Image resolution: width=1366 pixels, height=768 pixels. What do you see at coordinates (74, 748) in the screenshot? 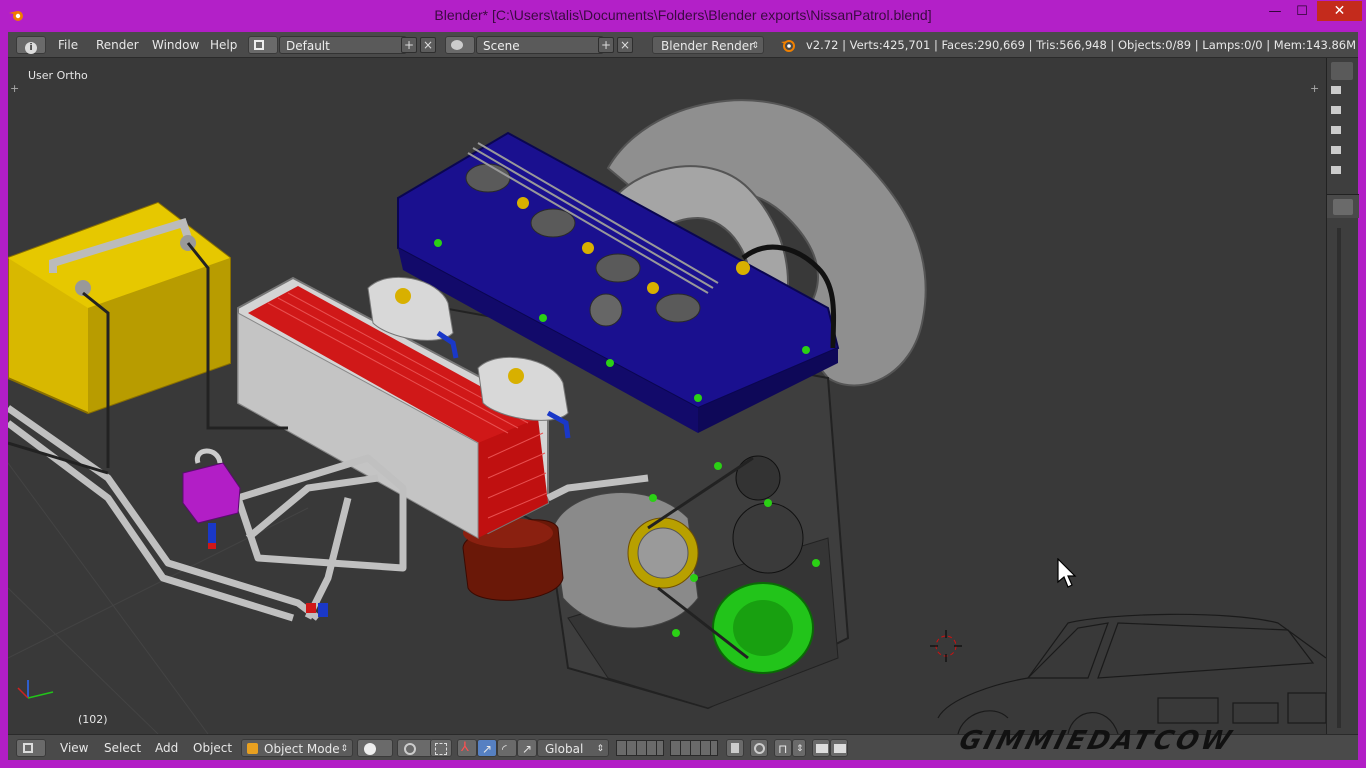
I see `menu-view: View` at bounding box center [74, 748].